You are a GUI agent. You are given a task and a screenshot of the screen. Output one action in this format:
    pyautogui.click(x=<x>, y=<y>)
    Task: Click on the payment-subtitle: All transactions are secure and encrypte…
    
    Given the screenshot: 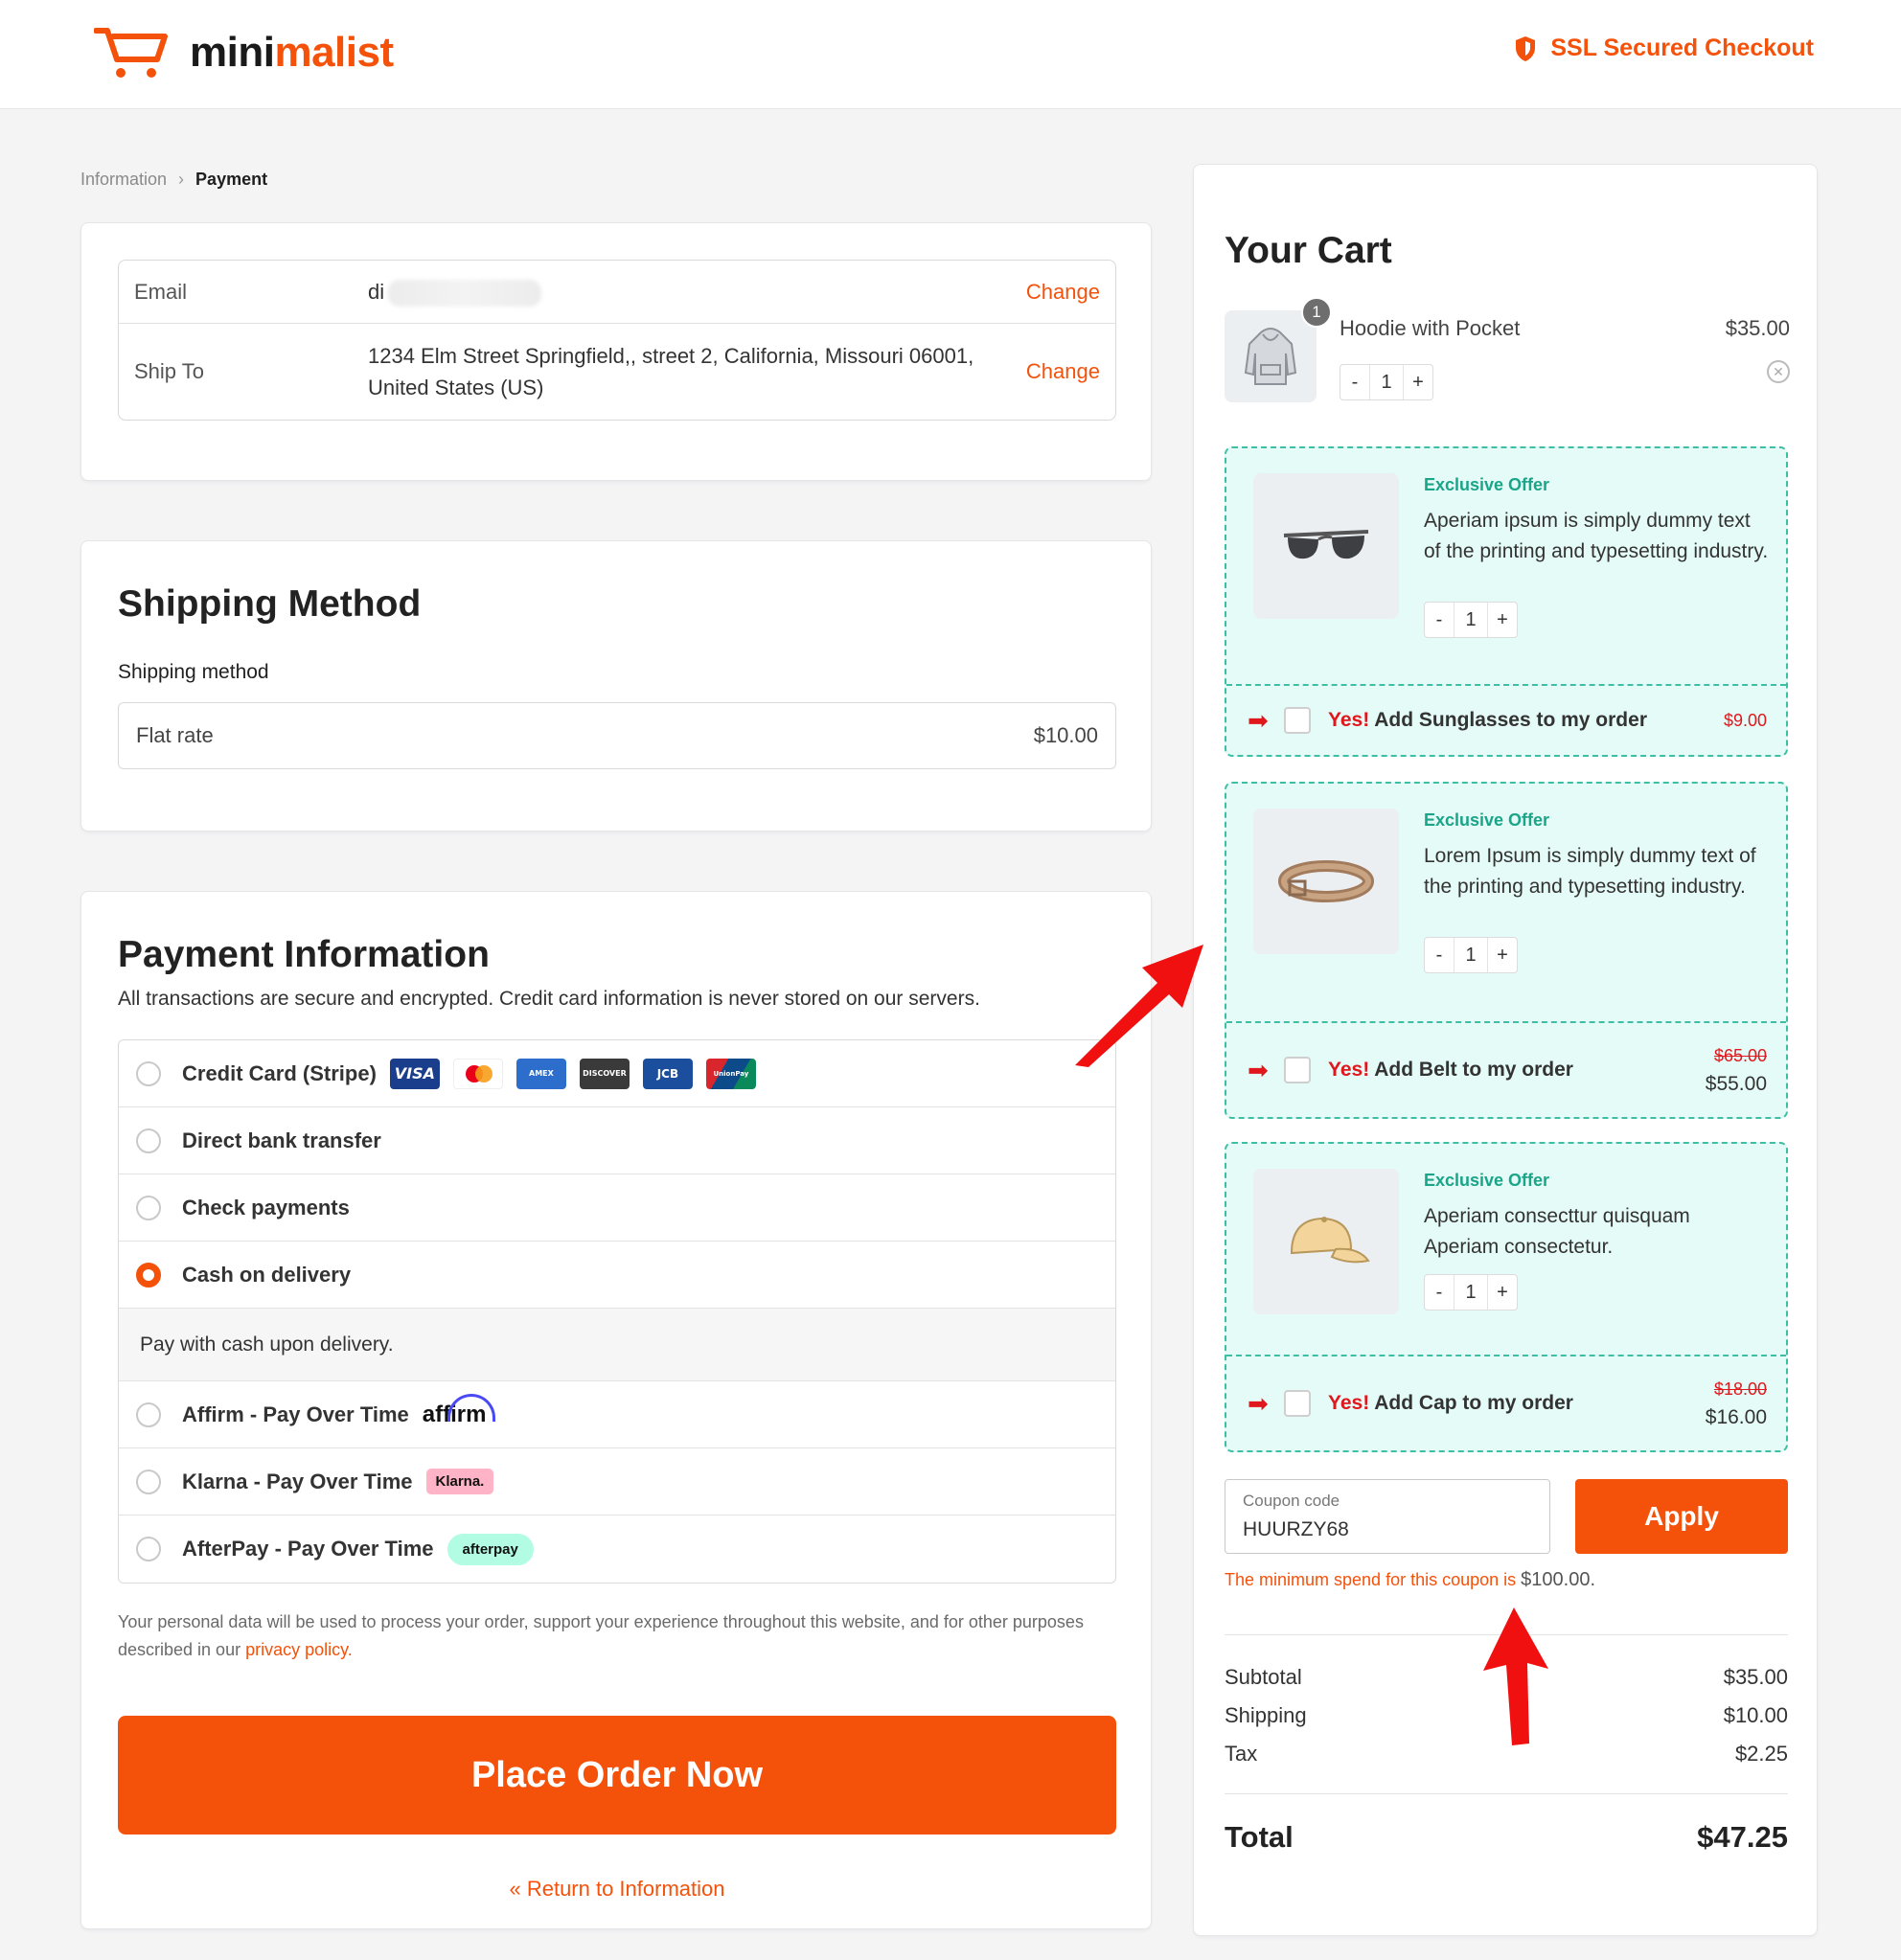 What is the action you would take?
    pyautogui.click(x=549, y=999)
    